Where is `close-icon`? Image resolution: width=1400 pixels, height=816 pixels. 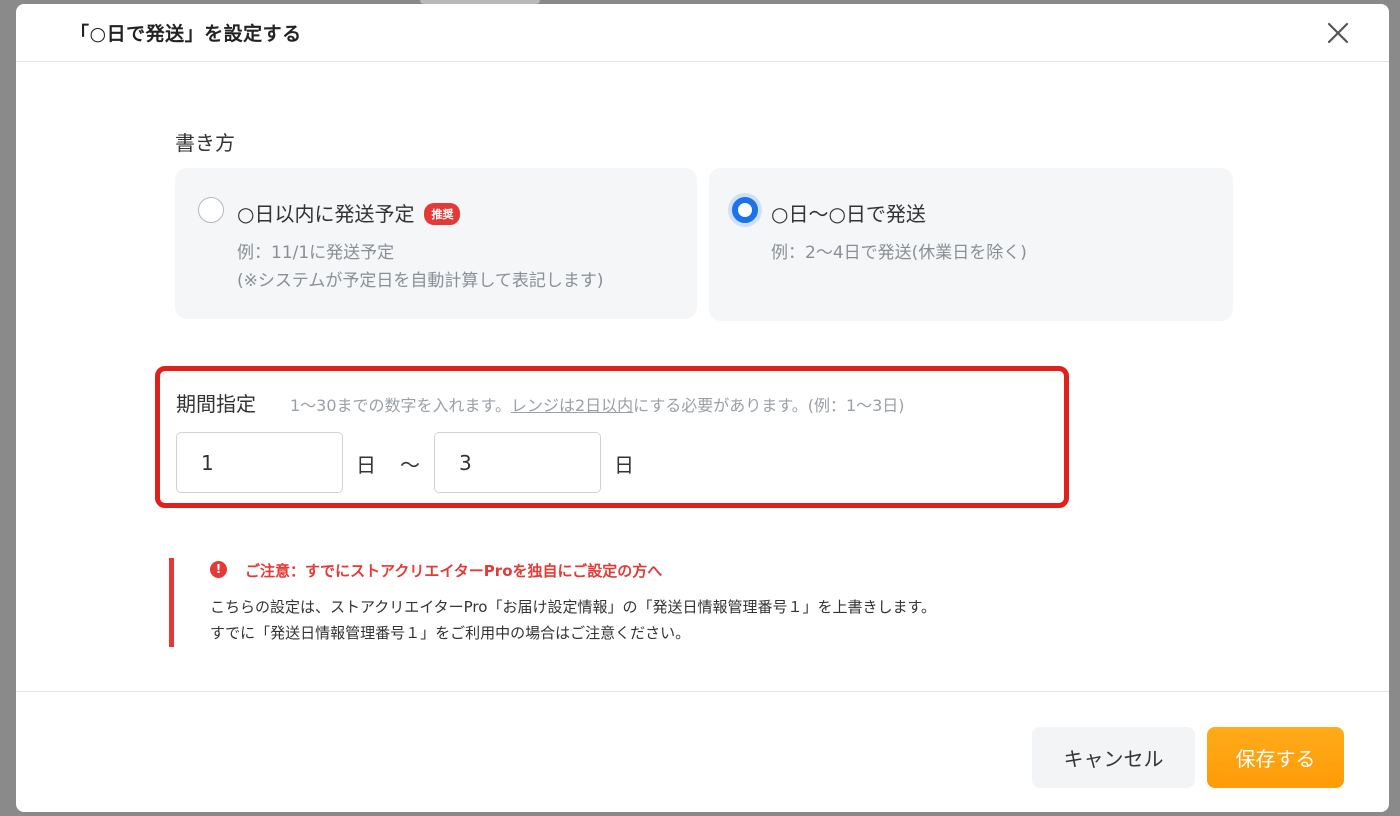 close-icon is located at coordinates (1338, 33).